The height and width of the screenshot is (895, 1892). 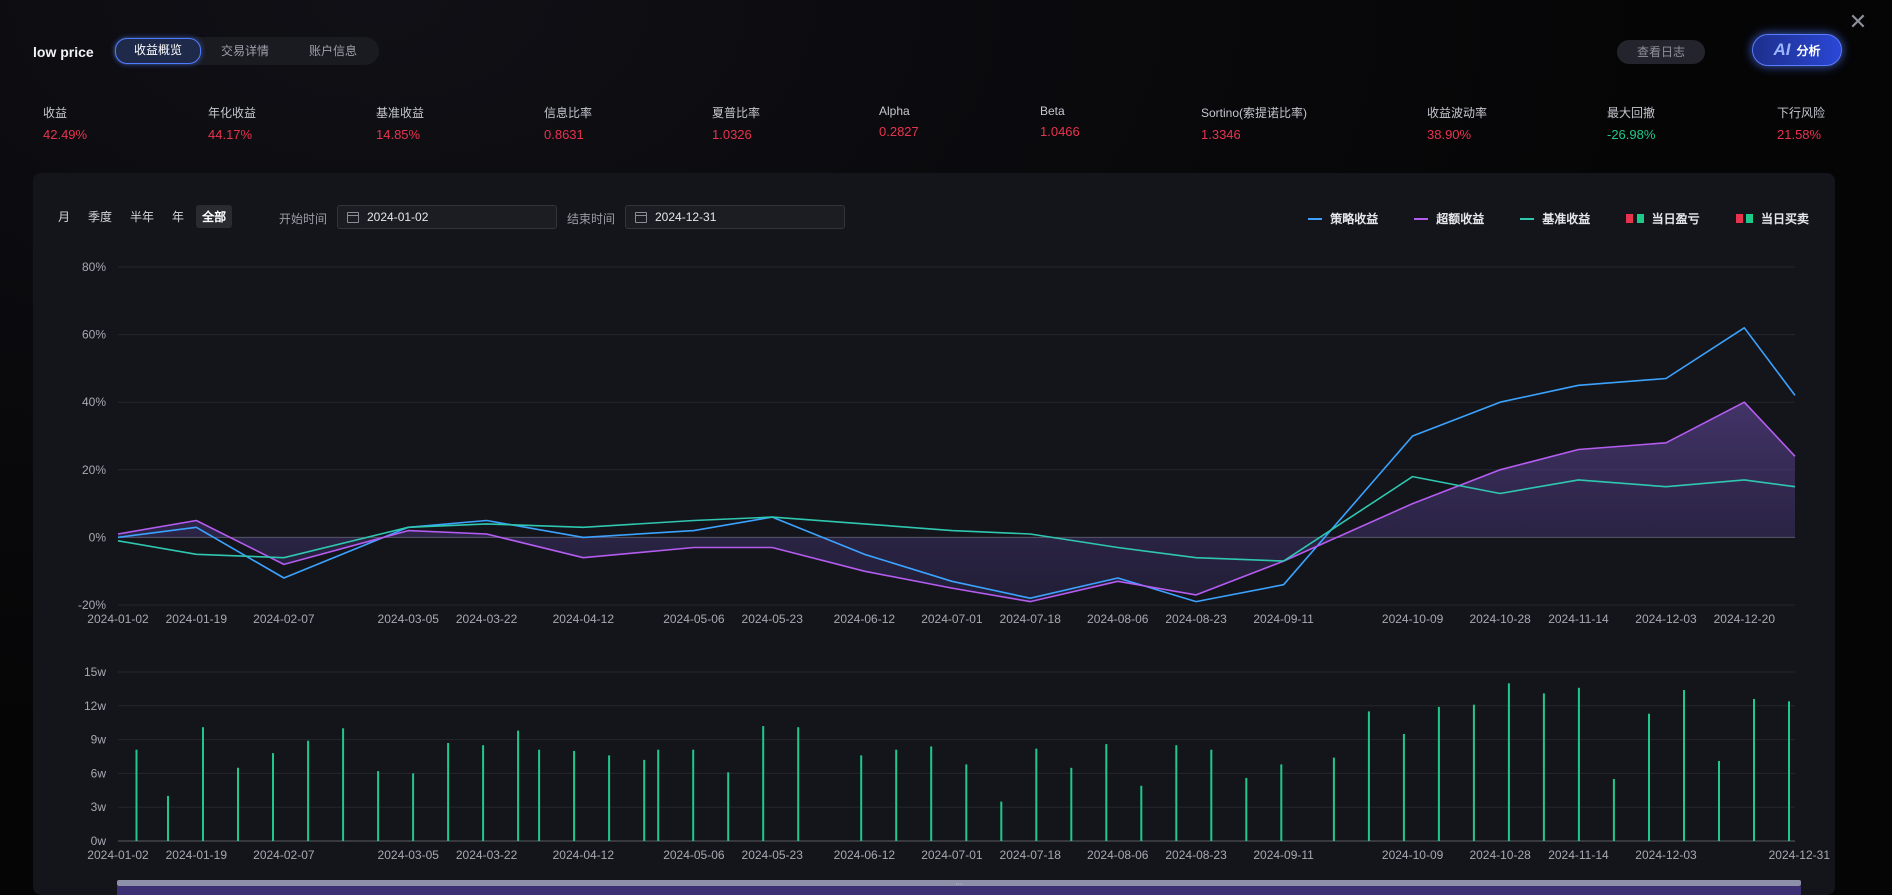 I want to click on x-tick-label: 2024-12-31, so click(x=1800, y=855).